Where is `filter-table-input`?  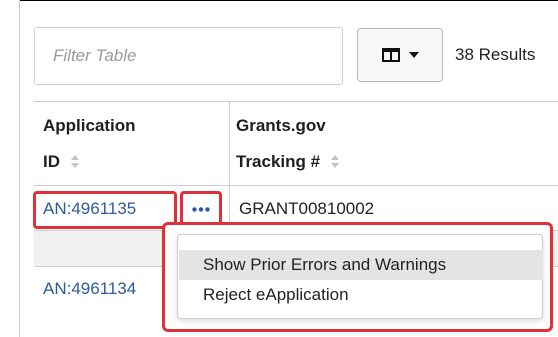 filter-table-input is located at coordinates (188, 56).